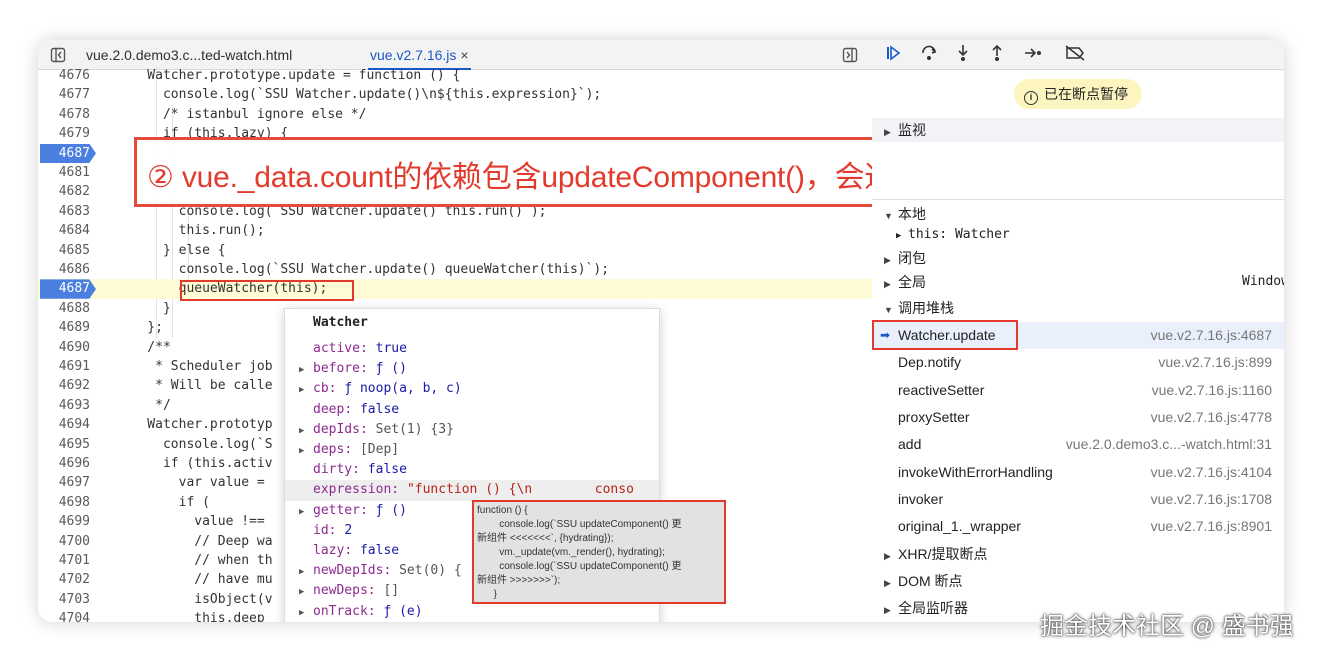 The height and width of the screenshot is (656, 1322). I want to click on resume-icon, so click(893, 55).